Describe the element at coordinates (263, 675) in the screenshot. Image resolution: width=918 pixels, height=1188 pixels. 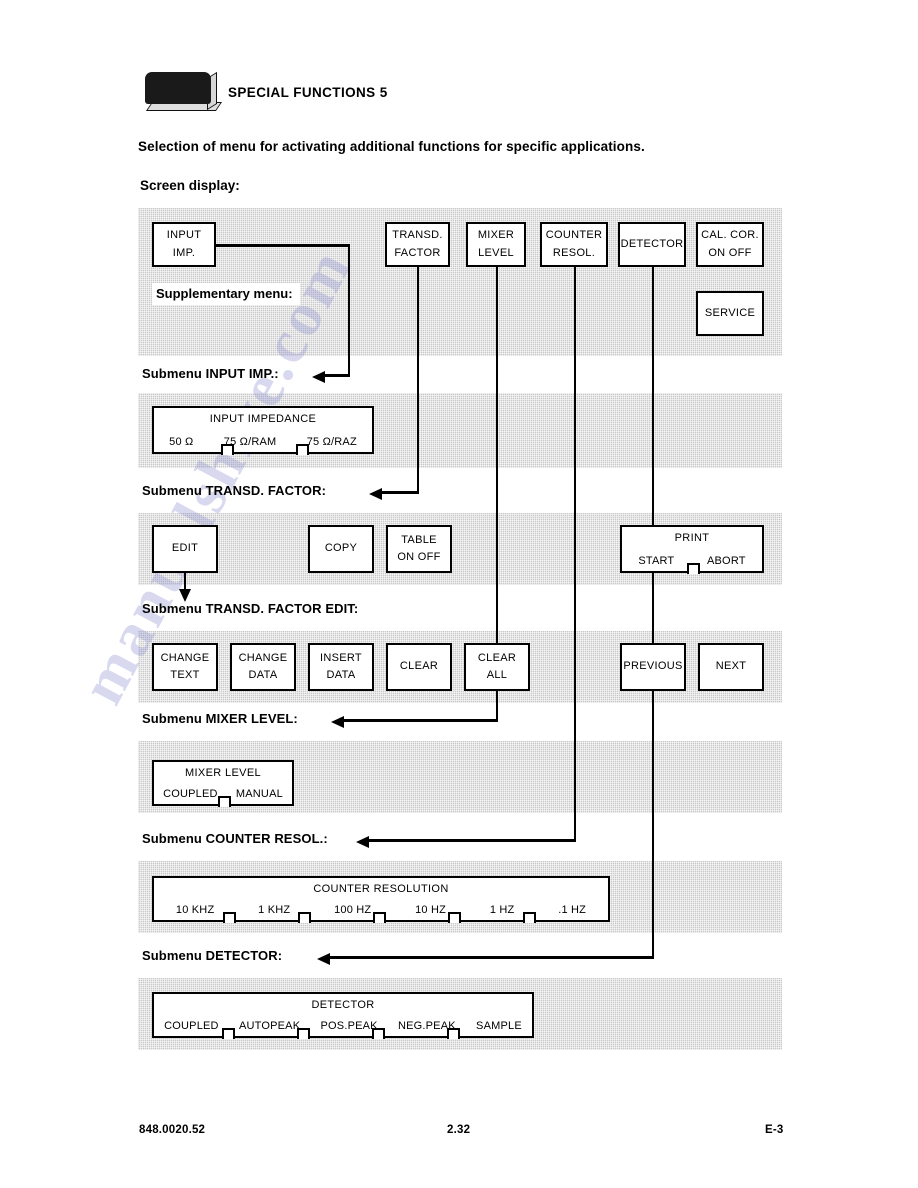
I see `submenu-key-change-data-line2: DATA` at that location.